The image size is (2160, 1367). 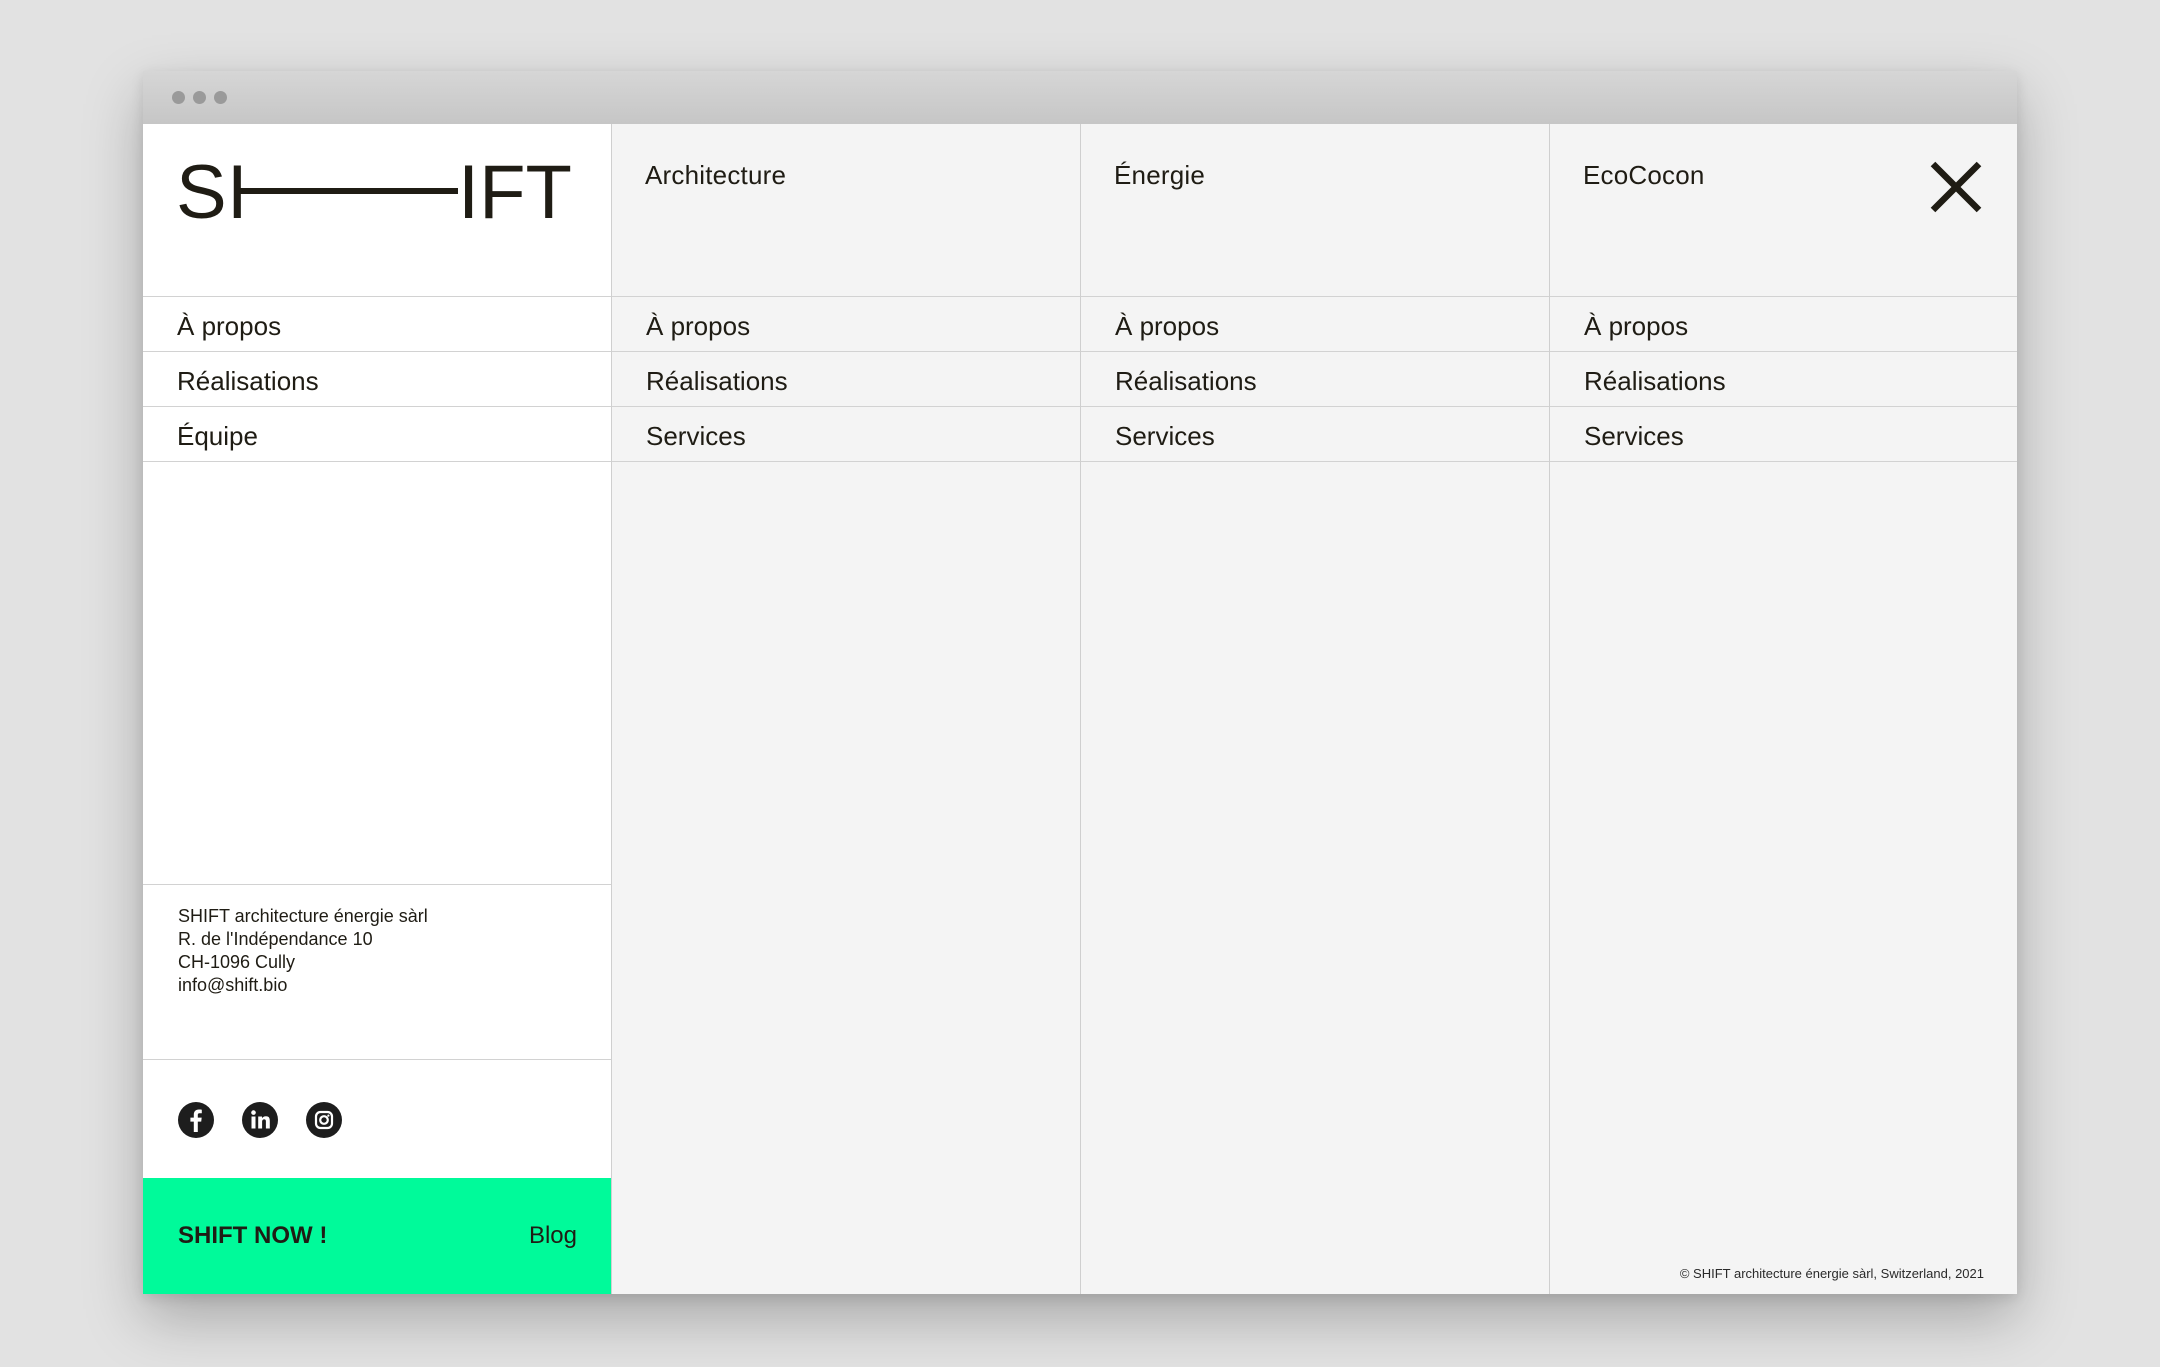 I want to click on column-title-architecture: Architecture, so click(x=715, y=175).